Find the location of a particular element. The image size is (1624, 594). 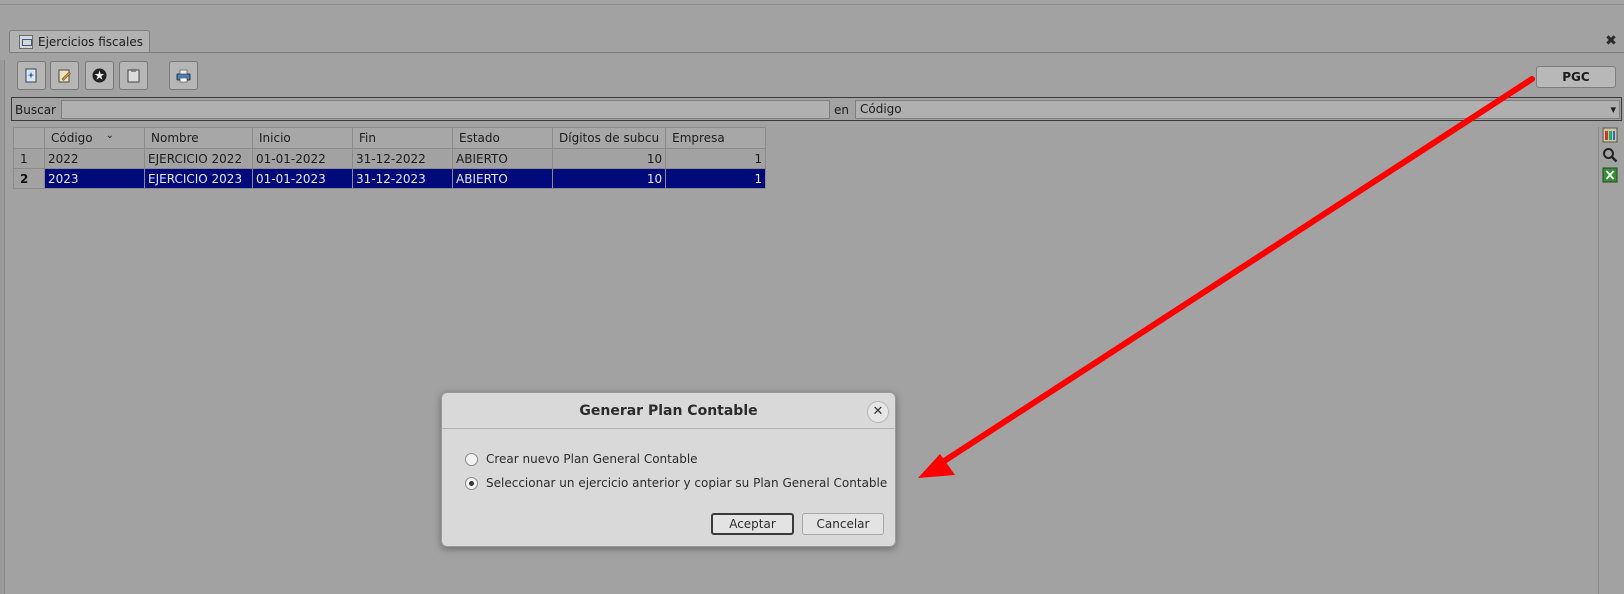

dialog-header: Generar Plan Contable ✕ is located at coordinates (668, 411).